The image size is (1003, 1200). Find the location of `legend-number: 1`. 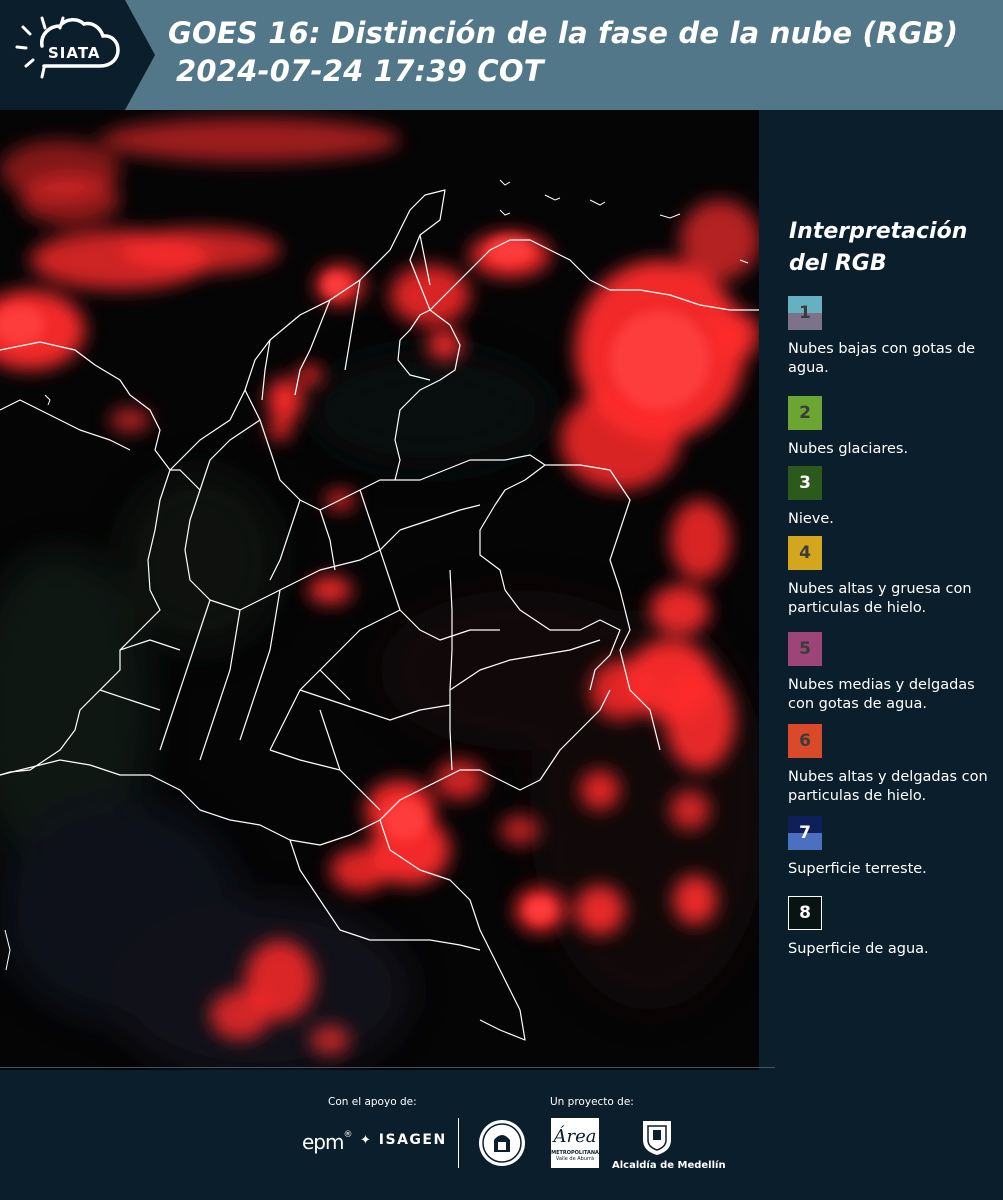

legend-number: 1 is located at coordinates (805, 313).